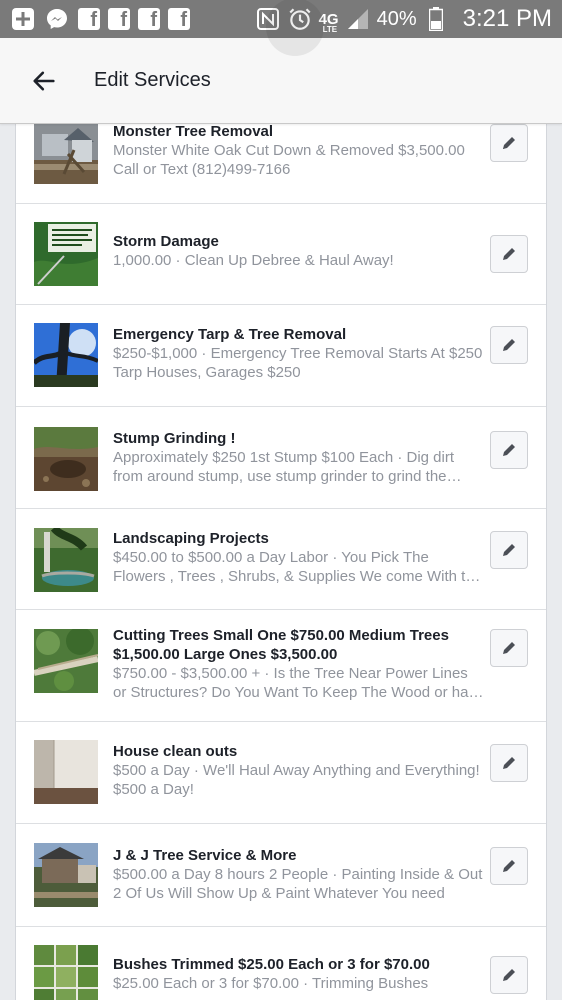  What do you see at coordinates (330, 29) in the screenshot?
I see `network-sublabel: LTE` at bounding box center [330, 29].